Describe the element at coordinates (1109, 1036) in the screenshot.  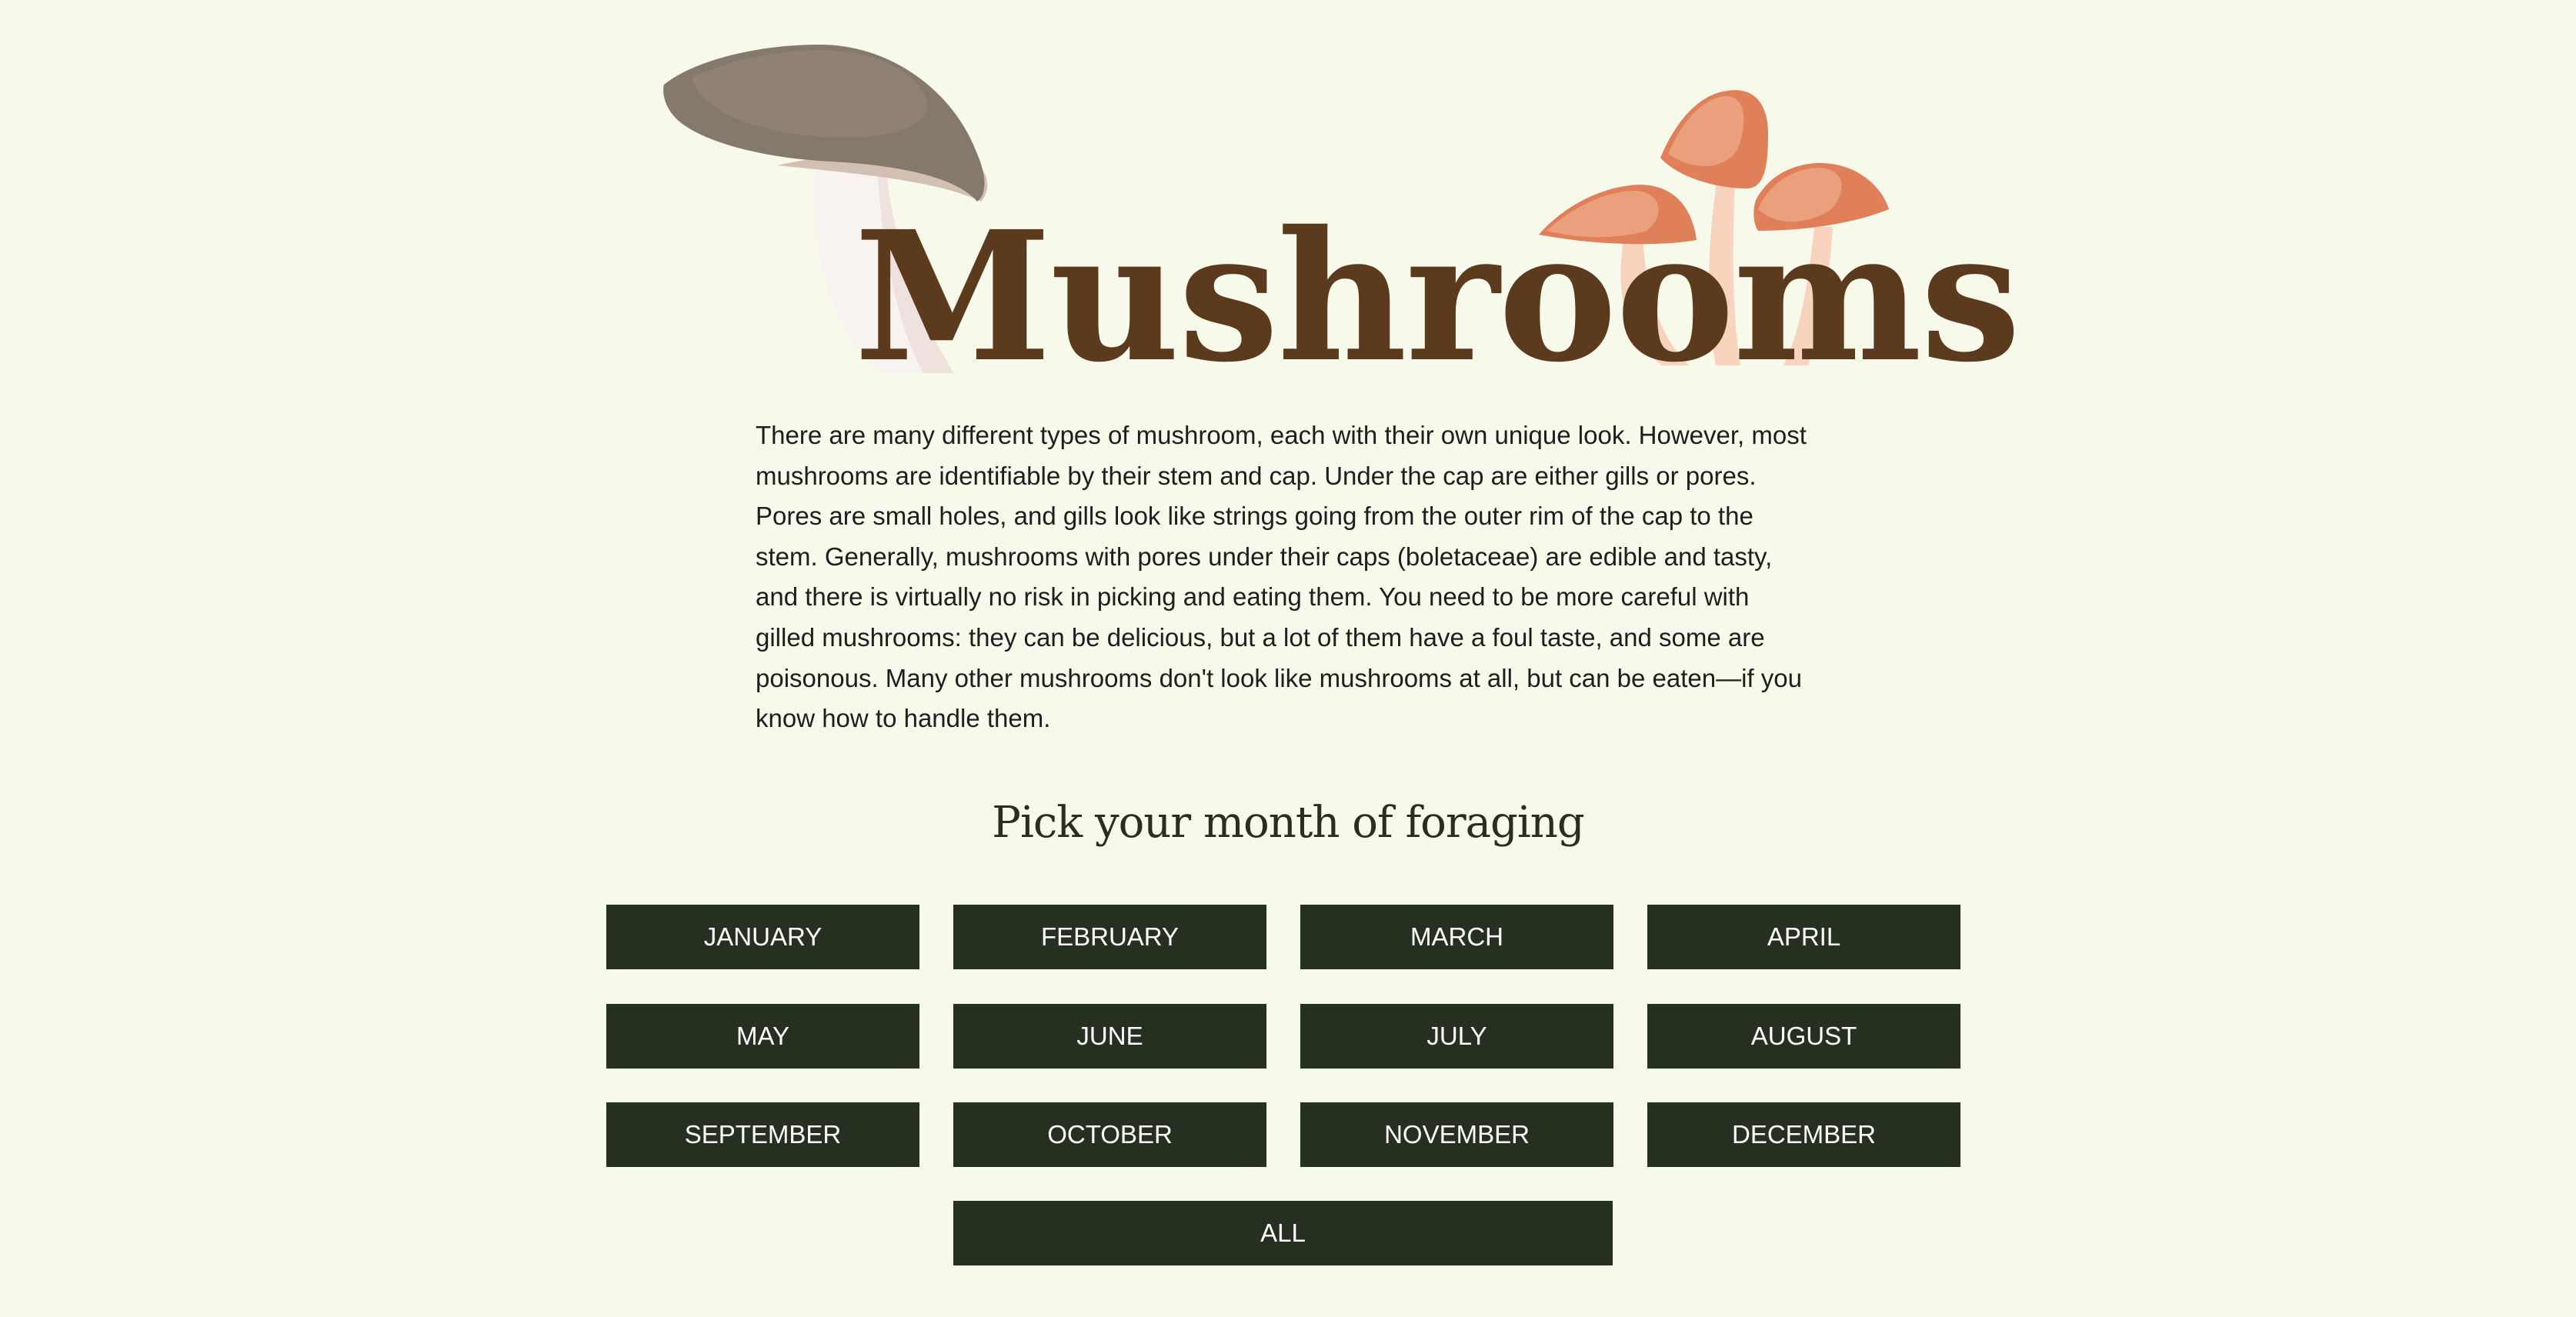
I see `month-button-june: JUNE` at that location.